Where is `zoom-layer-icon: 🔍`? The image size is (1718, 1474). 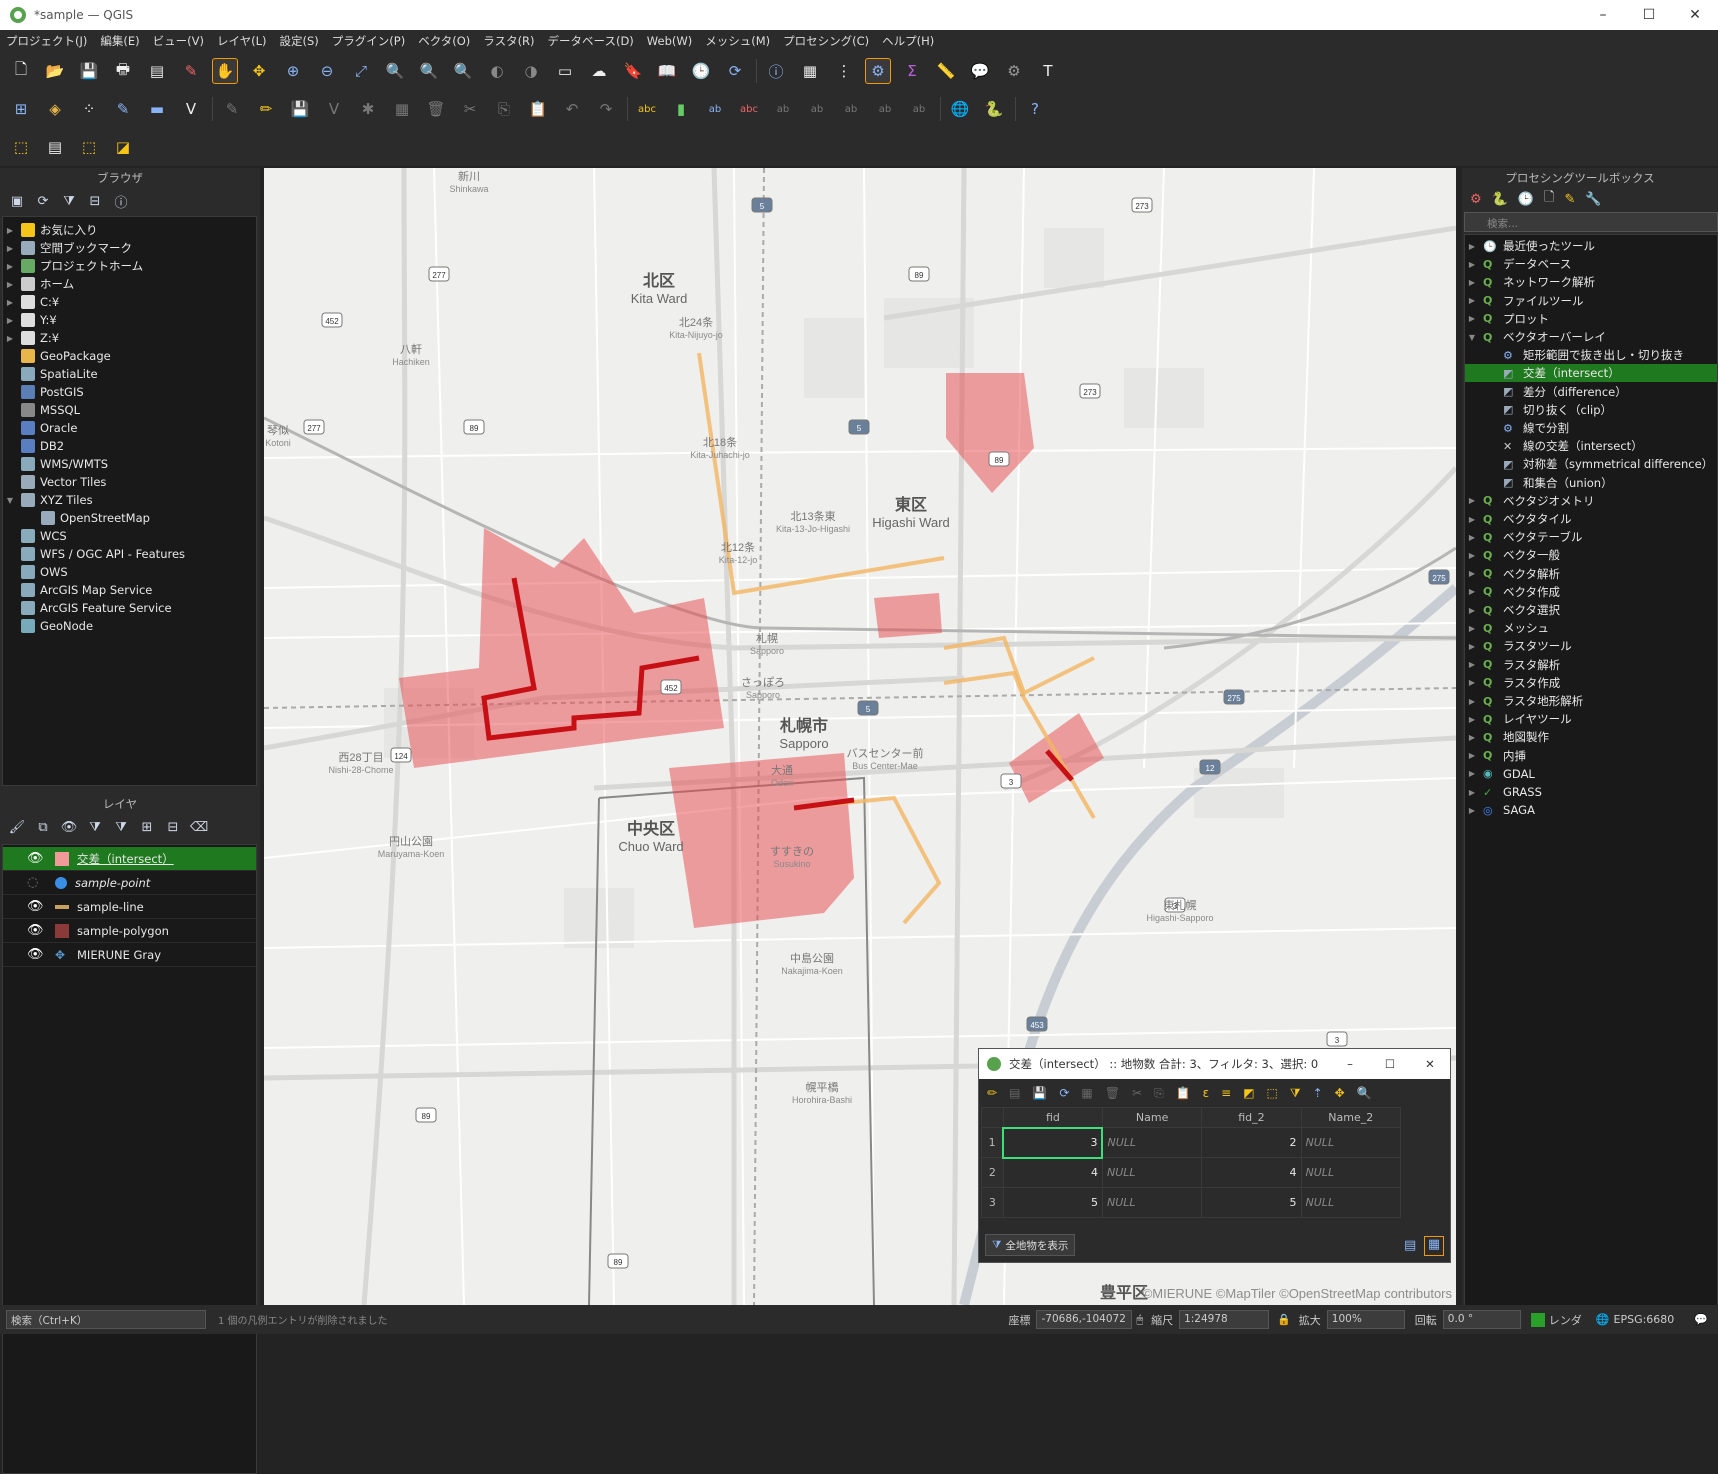 zoom-layer-icon: 🔍 is located at coordinates (429, 71).